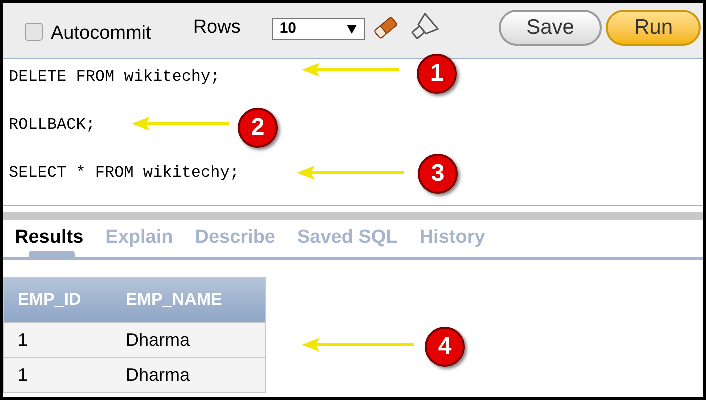 The image size is (706, 400). Describe the element at coordinates (174, 300) in the screenshot. I see `column-header: EMP_NAME` at that location.